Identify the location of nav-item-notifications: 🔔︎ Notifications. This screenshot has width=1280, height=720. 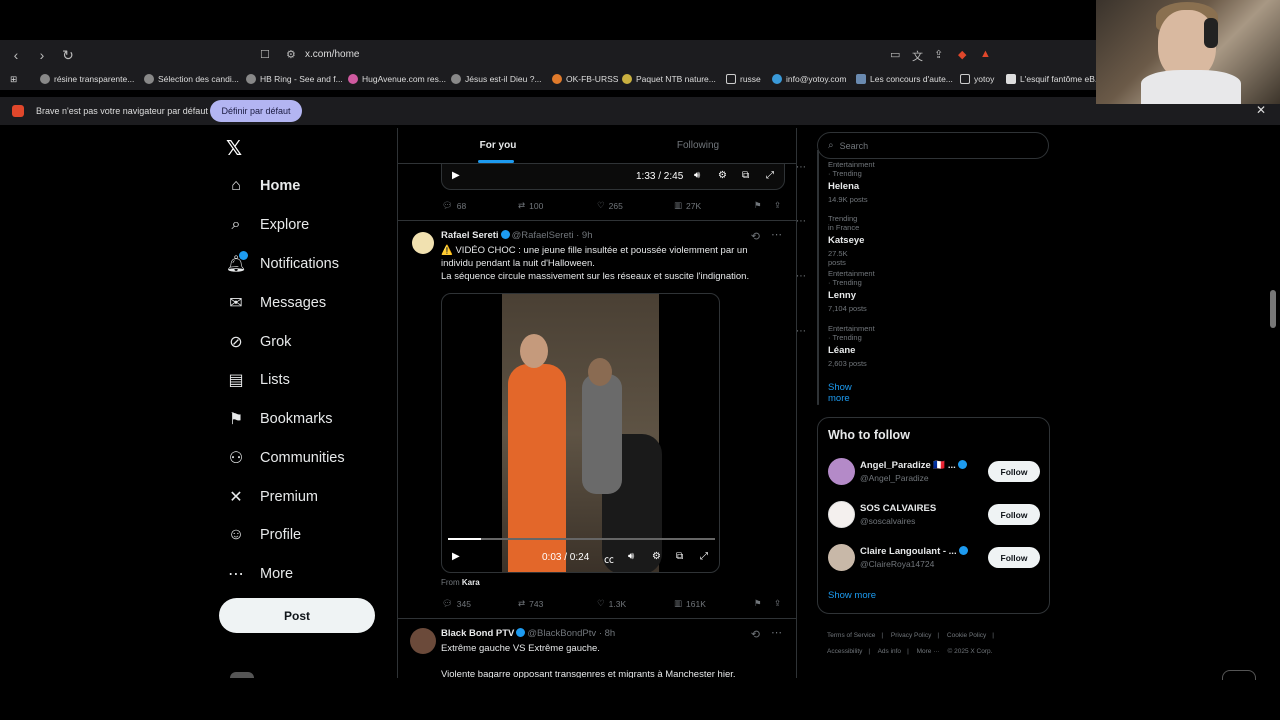
(282, 262).